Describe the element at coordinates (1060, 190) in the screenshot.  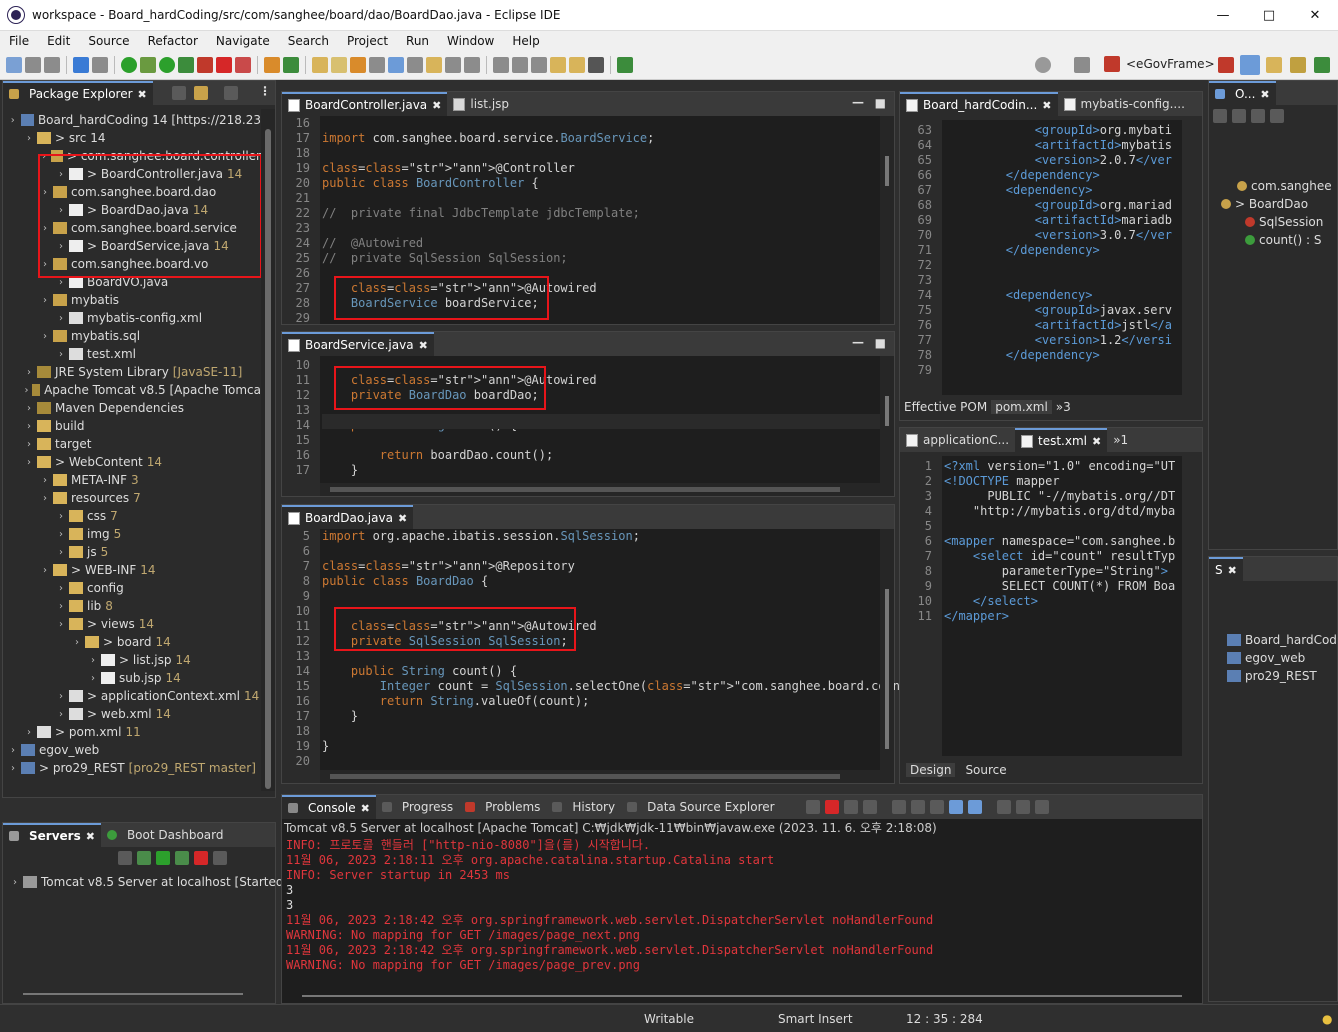
I see `code-line: <dependency>` at that location.